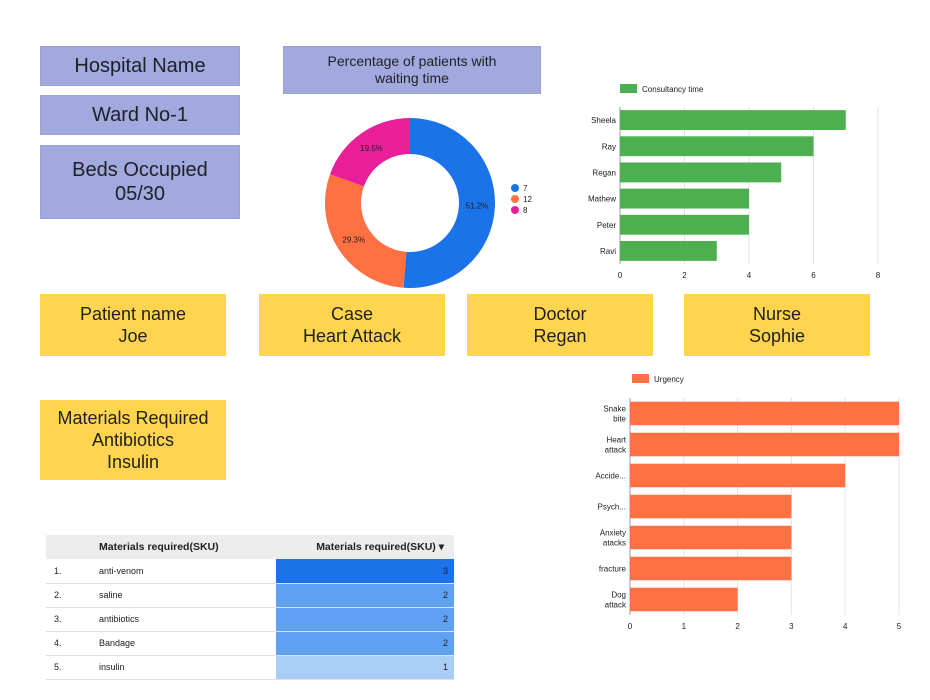 The height and width of the screenshot is (700, 930). Describe the element at coordinates (133, 336) in the screenshot. I see `patient-name-value: Joe` at that location.